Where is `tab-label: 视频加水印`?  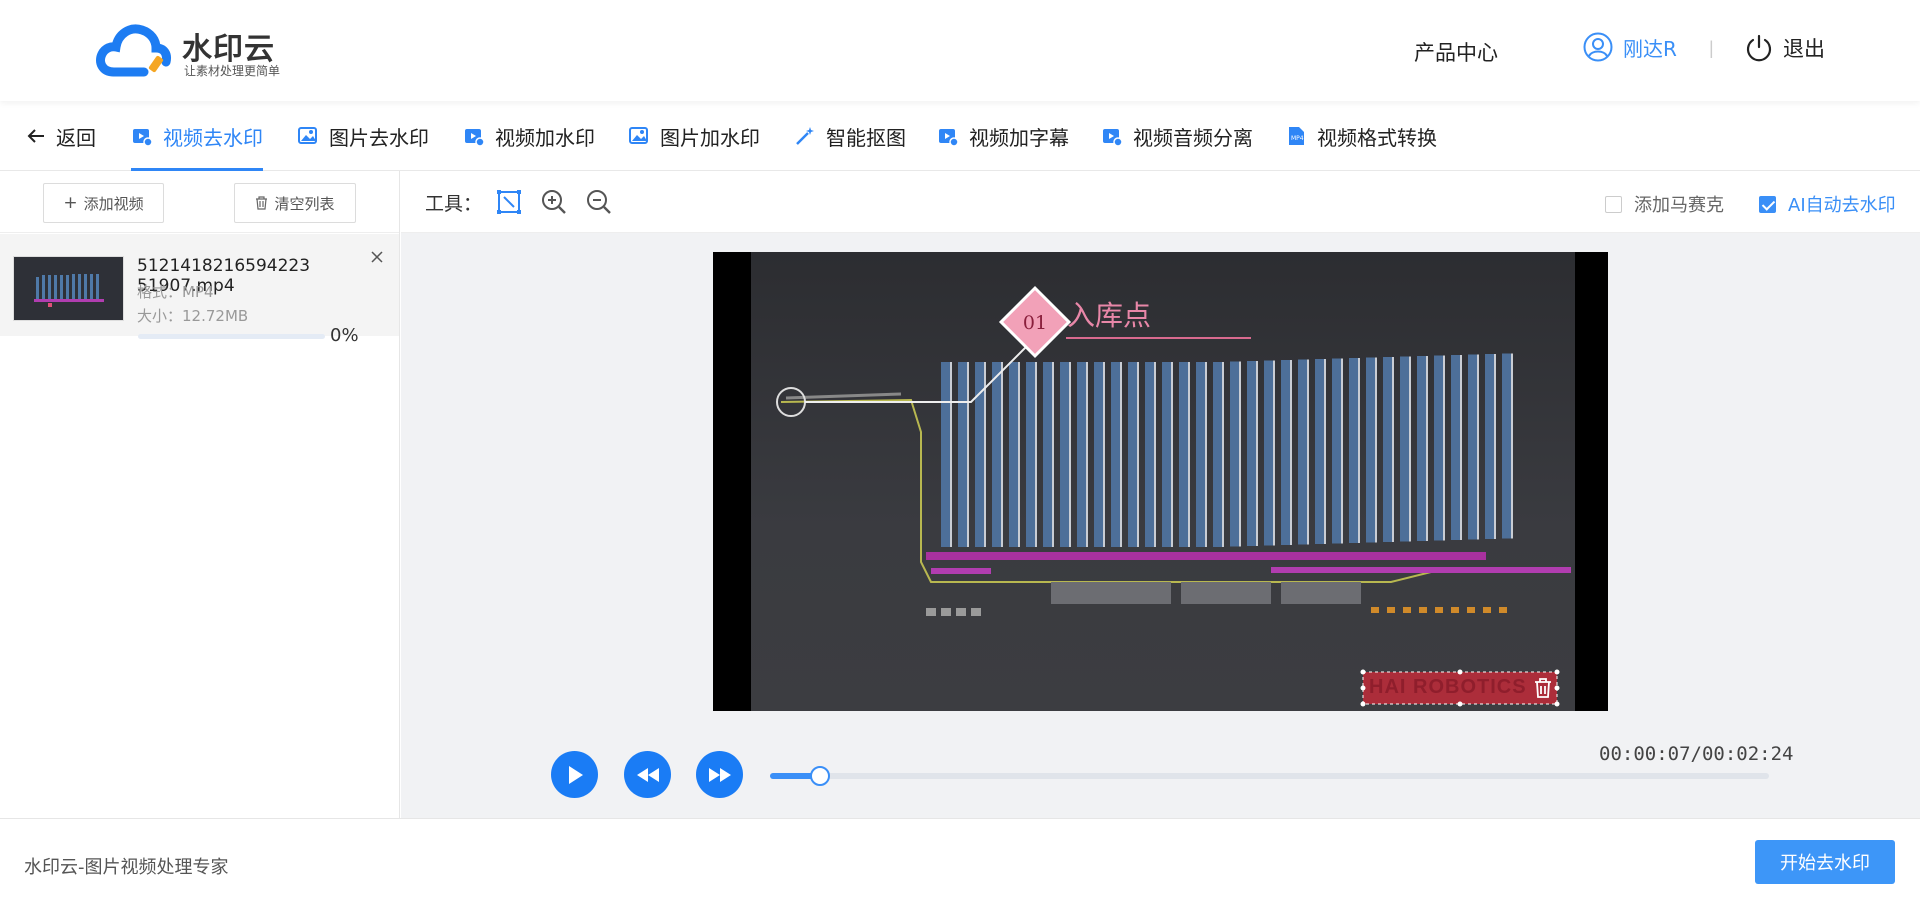
tab-label: 视频加水印 is located at coordinates (545, 137).